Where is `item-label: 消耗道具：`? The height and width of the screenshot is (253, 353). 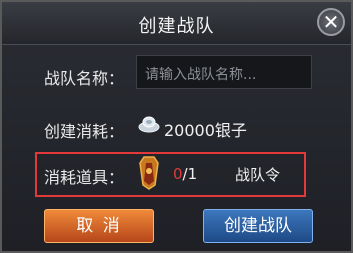
item-label: 消耗道具： is located at coordinates (84, 177).